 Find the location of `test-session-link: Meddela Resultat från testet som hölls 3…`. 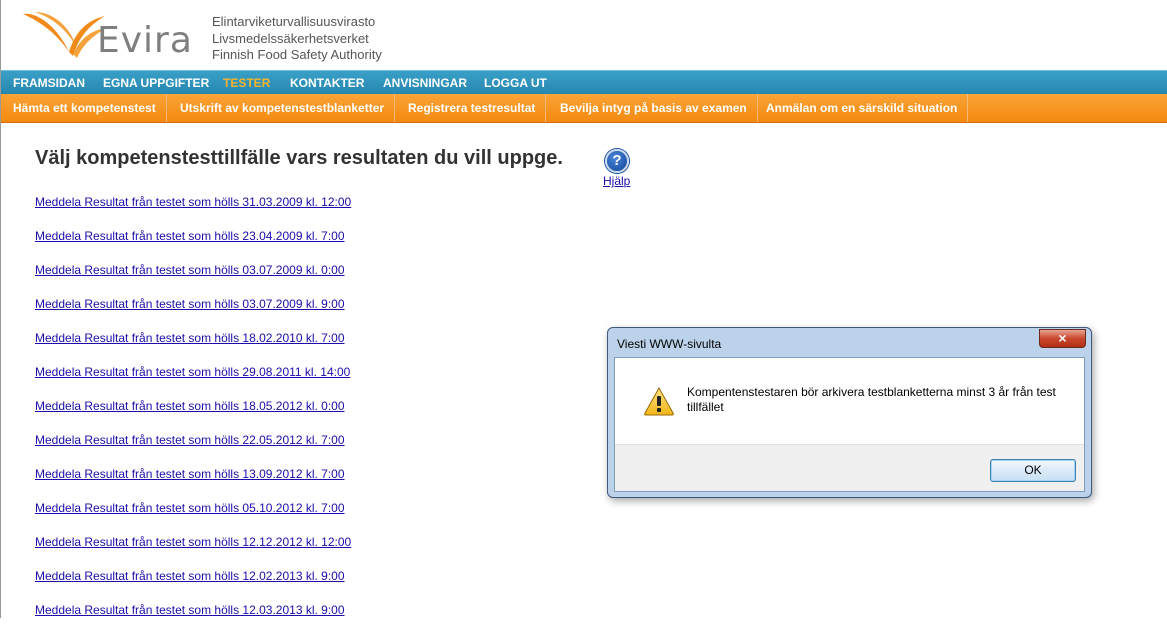

test-session-link: Meddela Resultat från testet som hölls 3… is located at coordinates (193, 211).